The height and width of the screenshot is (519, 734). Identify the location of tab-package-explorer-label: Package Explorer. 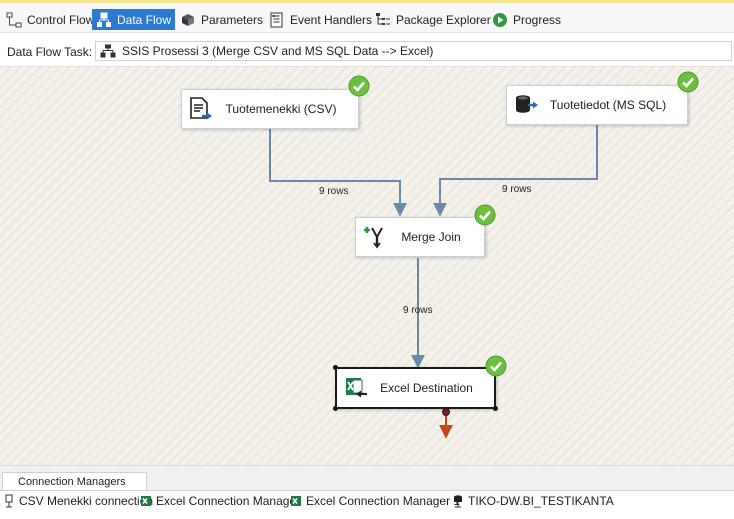
(443, 19).